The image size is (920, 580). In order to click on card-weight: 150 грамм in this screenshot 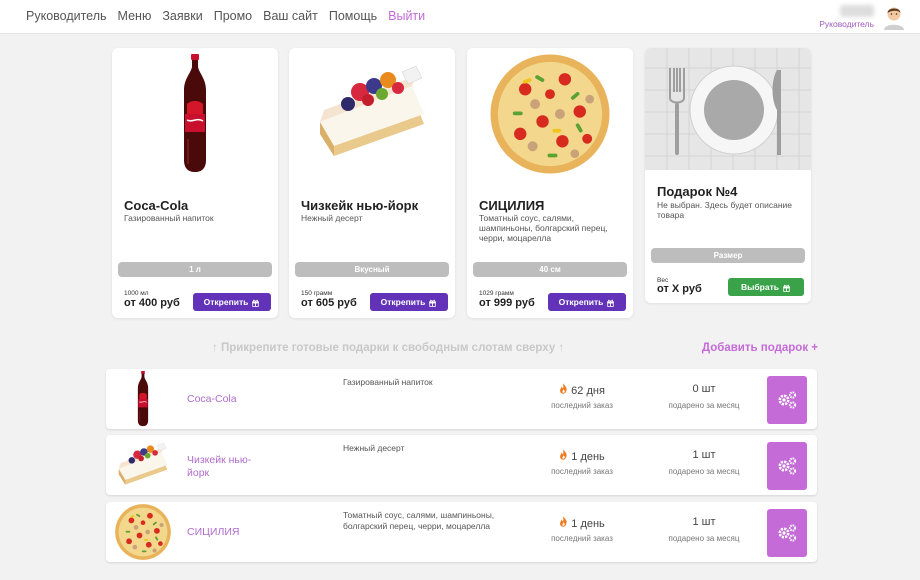, I will do `click(317, 293)`.